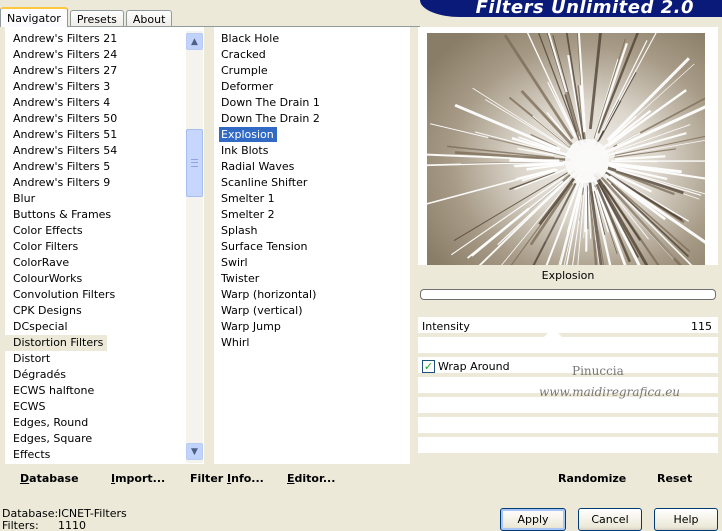 The image size is (722, 531). I want to click on filter-item: Swirl, so click(312, 263).